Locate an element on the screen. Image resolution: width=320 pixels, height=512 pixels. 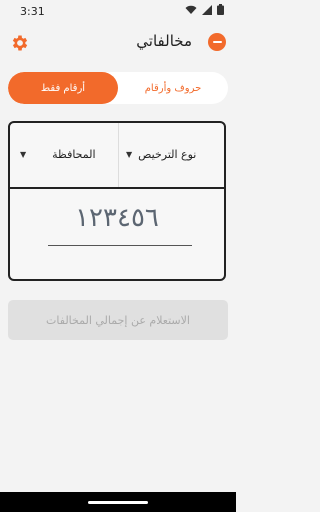
input-underline is located at coordinates (120, 245).